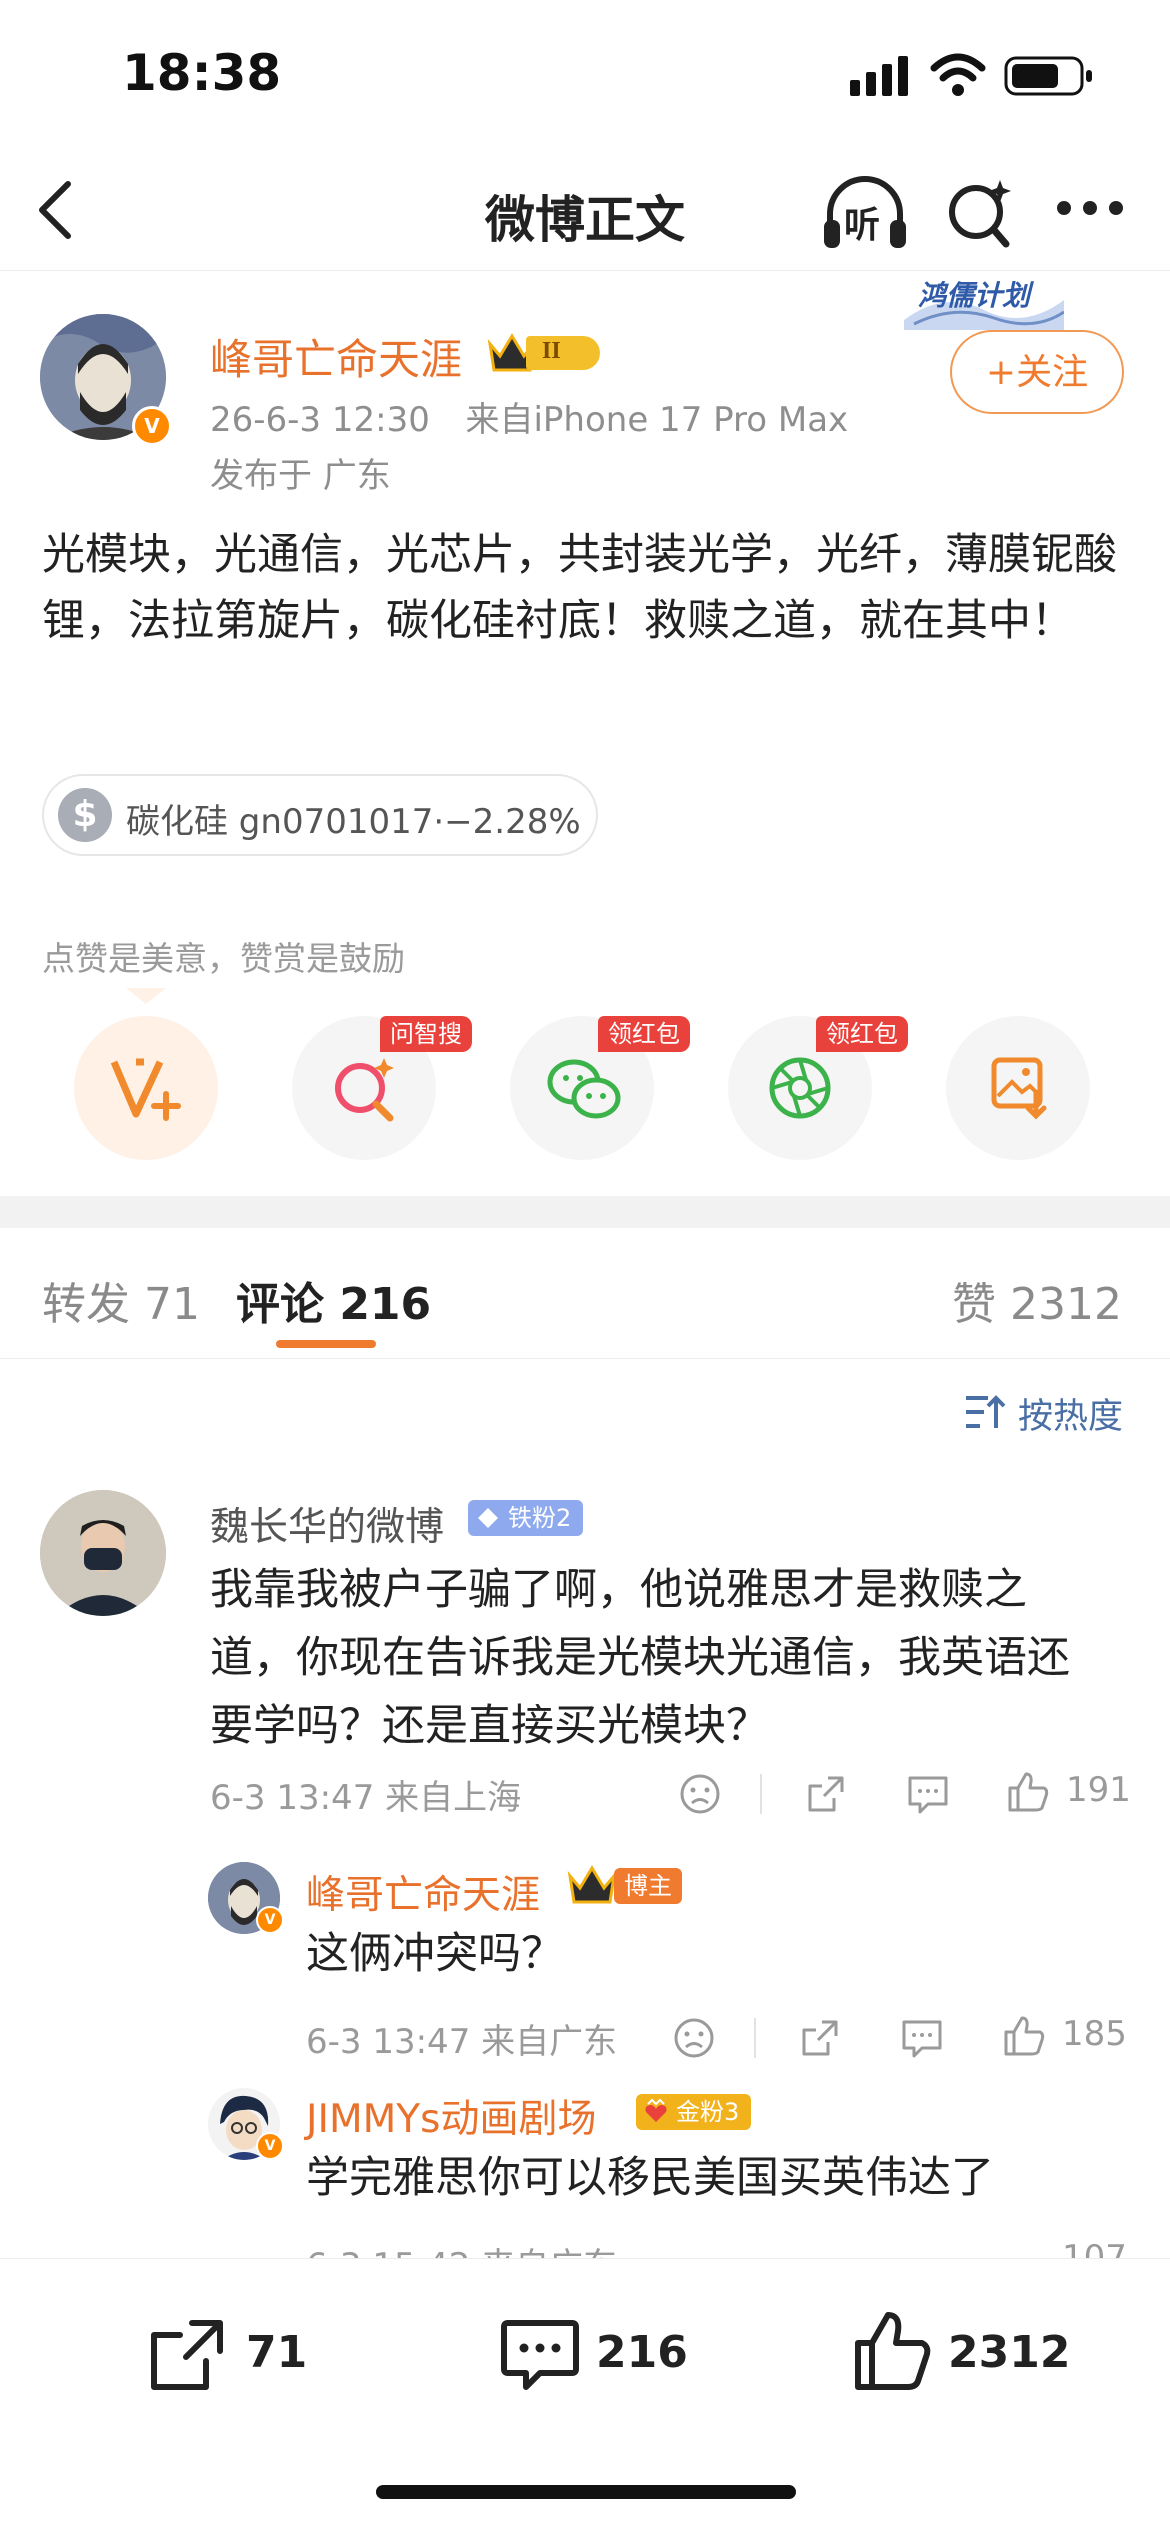  I want to click on plan-badge: 鸿儒计划, so click(984, 300).